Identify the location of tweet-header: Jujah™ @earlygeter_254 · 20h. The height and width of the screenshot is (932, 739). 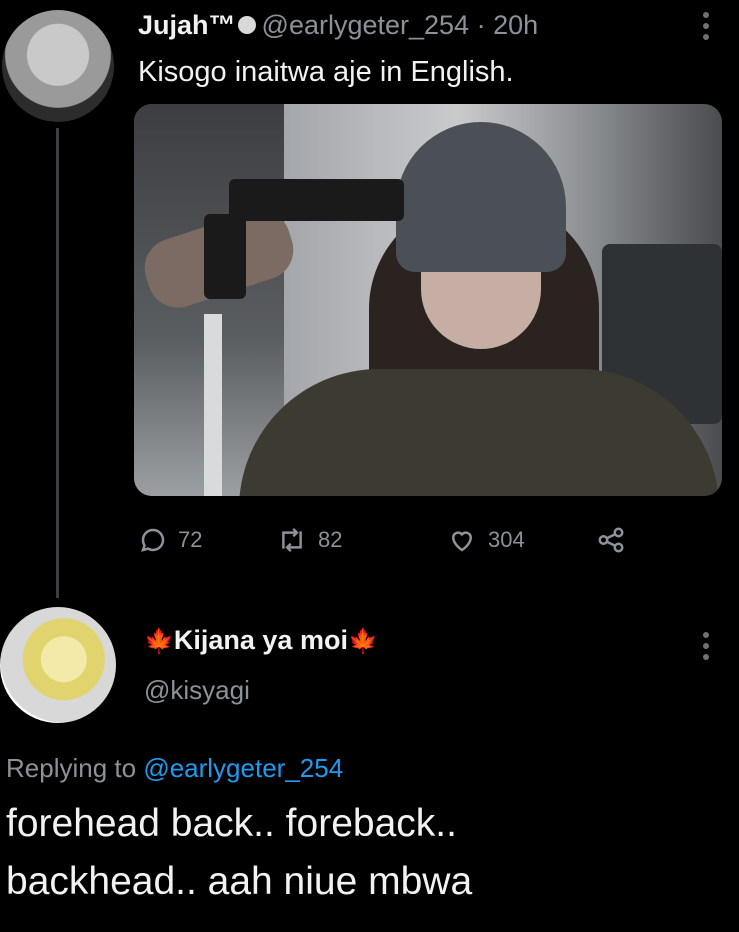
(338, 25).